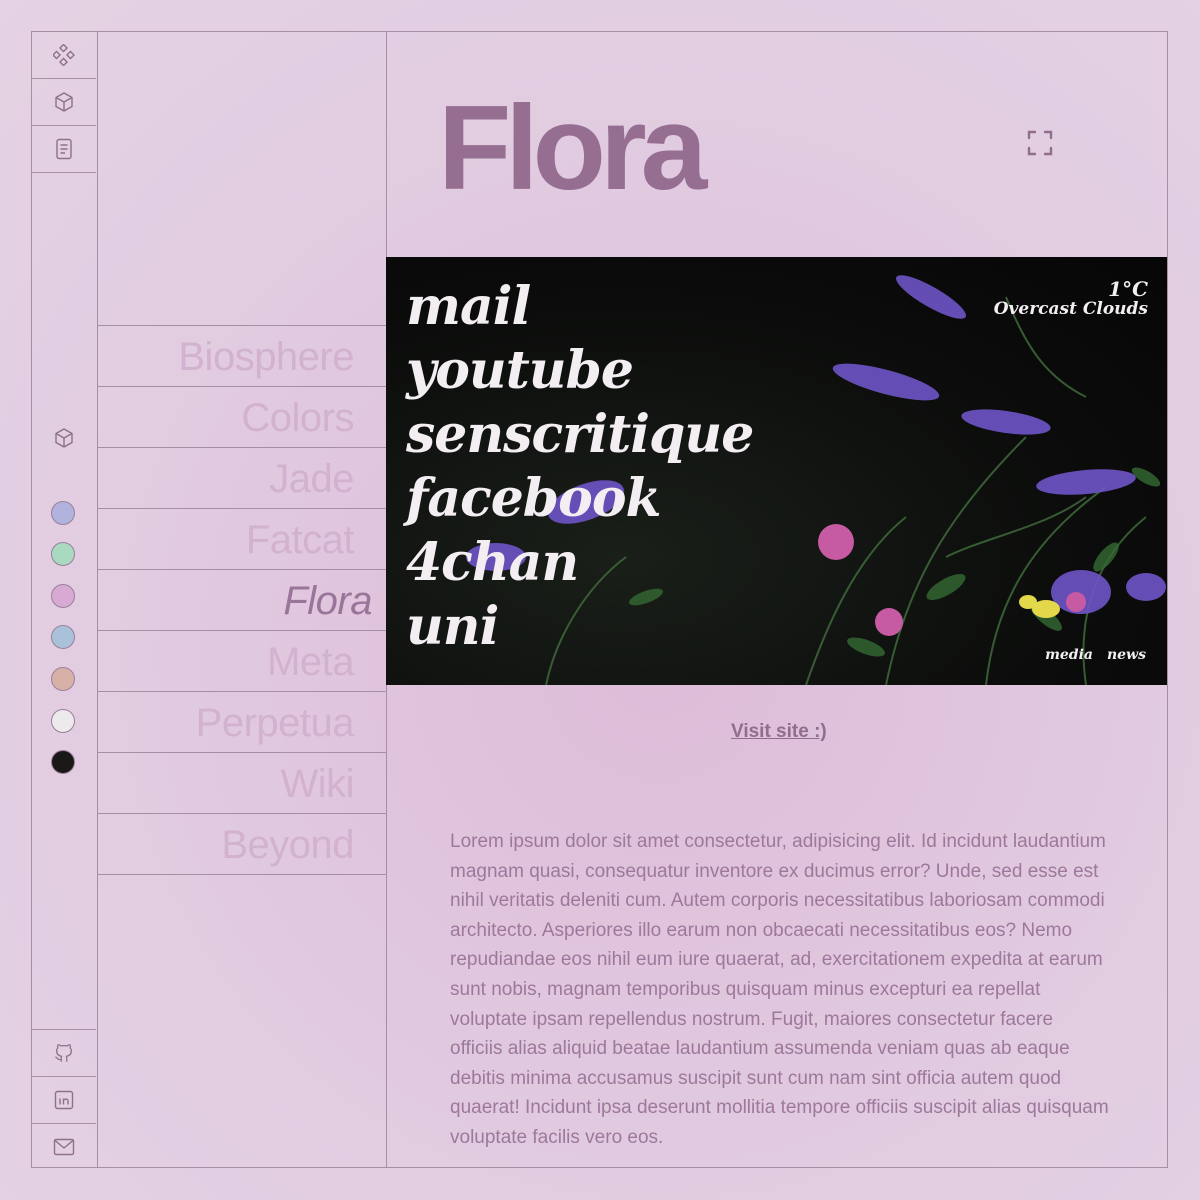 The width and height of the screenshot is (1200, 1200). I want to click on nav-item-fatcat: Fatcat, so click(241, 538).